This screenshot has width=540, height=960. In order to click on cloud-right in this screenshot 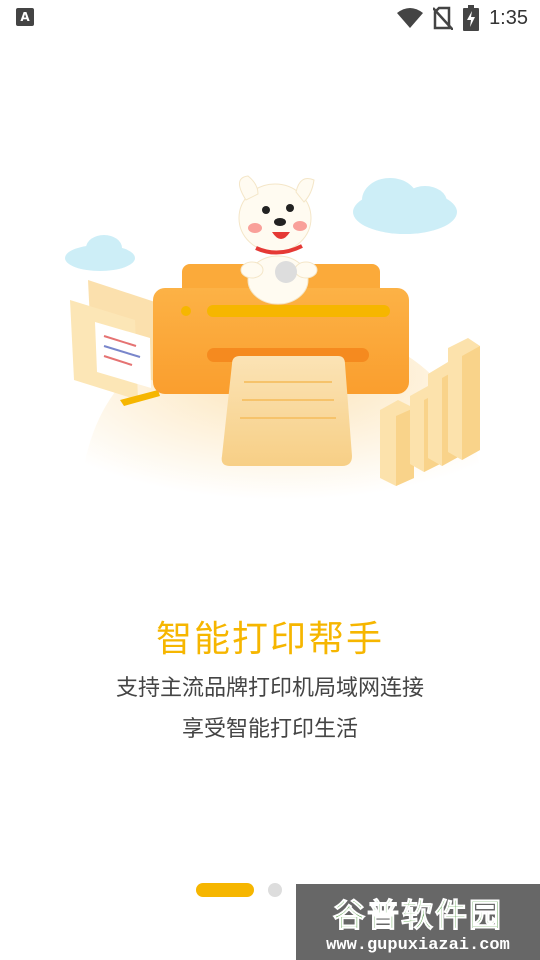, I will do `click(405, 206)`.